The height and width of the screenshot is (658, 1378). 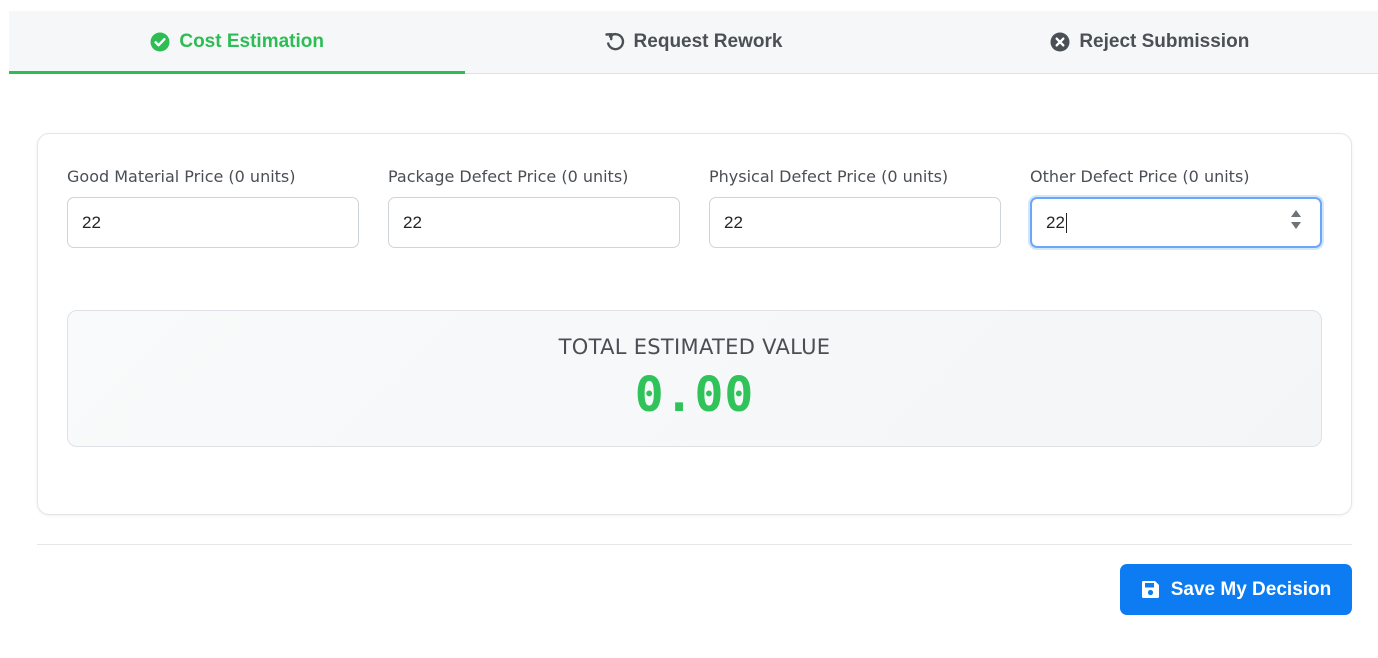 I want to click on text-caret, so click(x=1066, y=222).